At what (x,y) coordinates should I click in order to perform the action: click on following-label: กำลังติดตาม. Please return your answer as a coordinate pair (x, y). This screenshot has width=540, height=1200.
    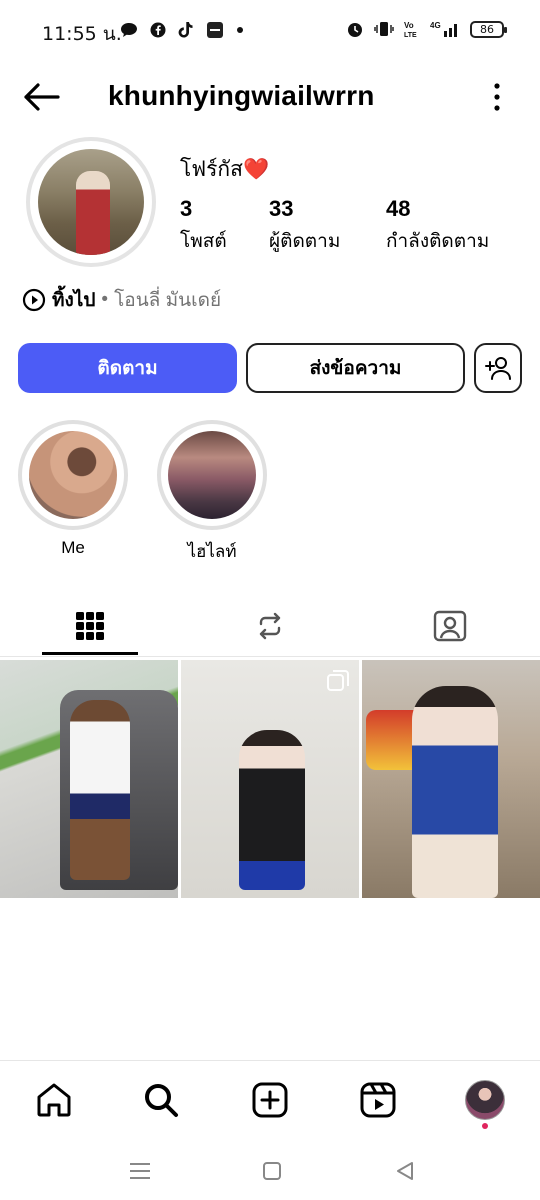
    Looking at the image, I should click on (438, 241).